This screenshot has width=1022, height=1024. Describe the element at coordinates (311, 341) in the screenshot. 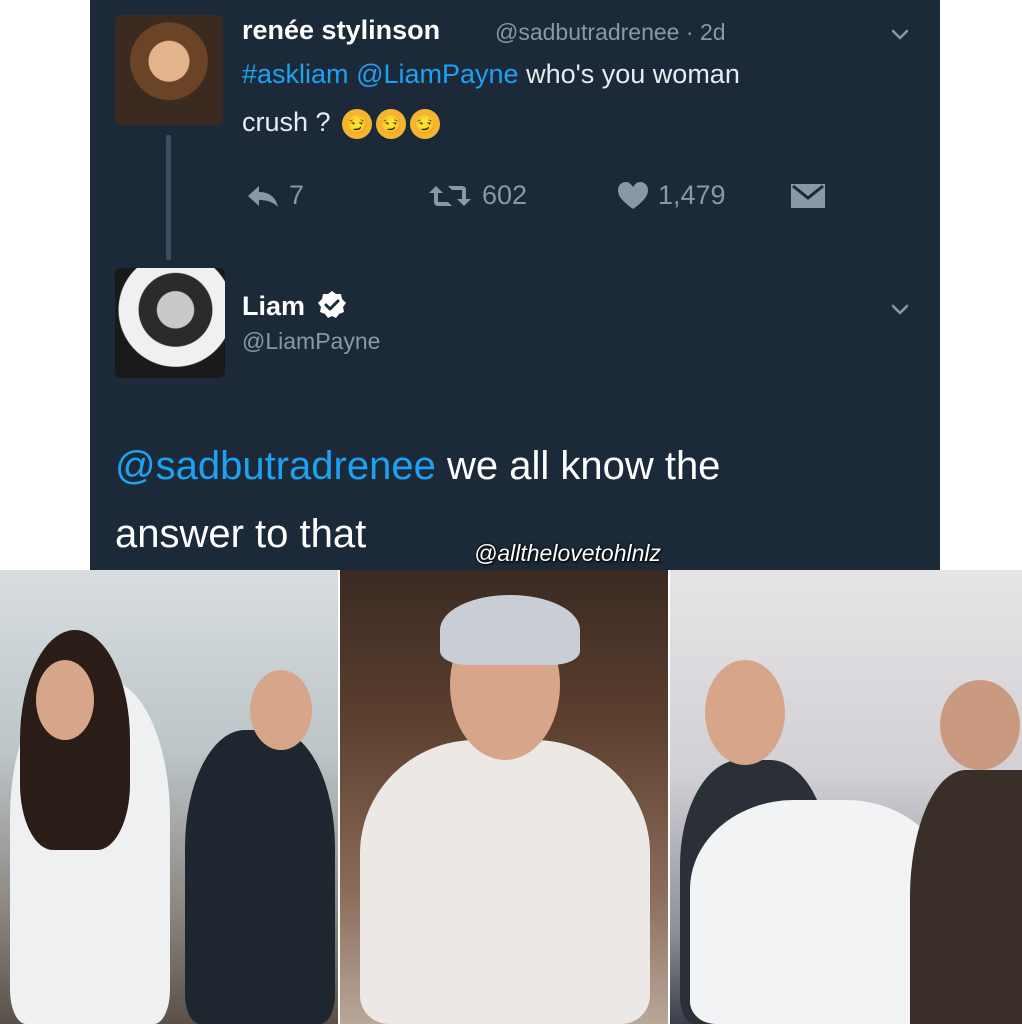

I see `tweet2-handle: @LiamPayne` at that location.